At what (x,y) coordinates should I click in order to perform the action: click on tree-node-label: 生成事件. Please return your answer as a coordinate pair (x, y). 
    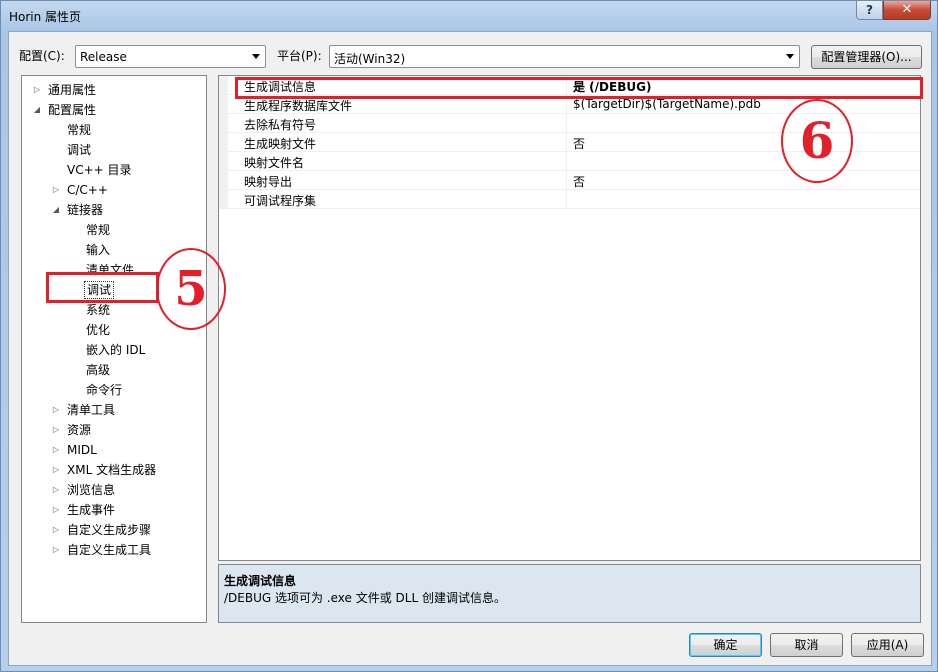
    Looking at the image, I should click on (91, 510).